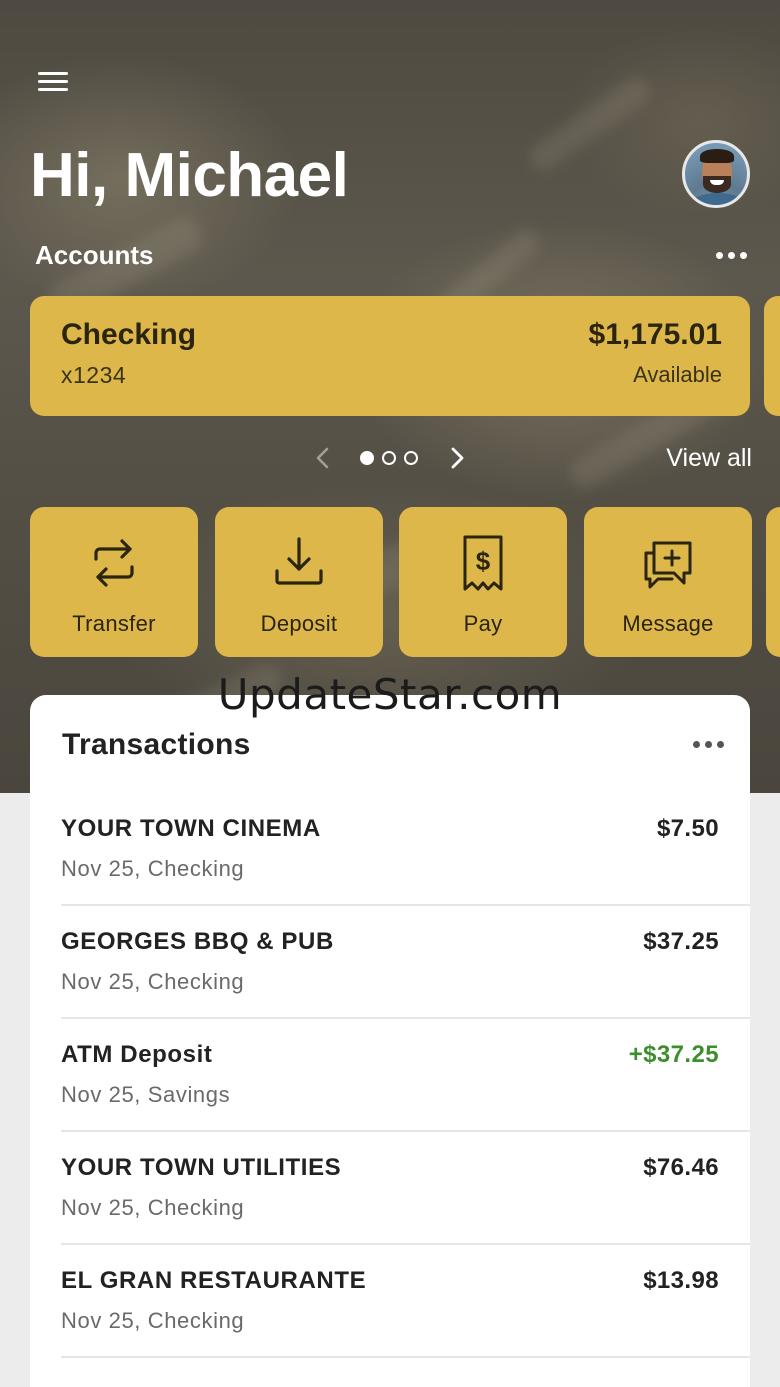 The width and height of the screenshot is (780, 1387). I want to click on transaction-name: ATM Deposit, so click(137, 1054).